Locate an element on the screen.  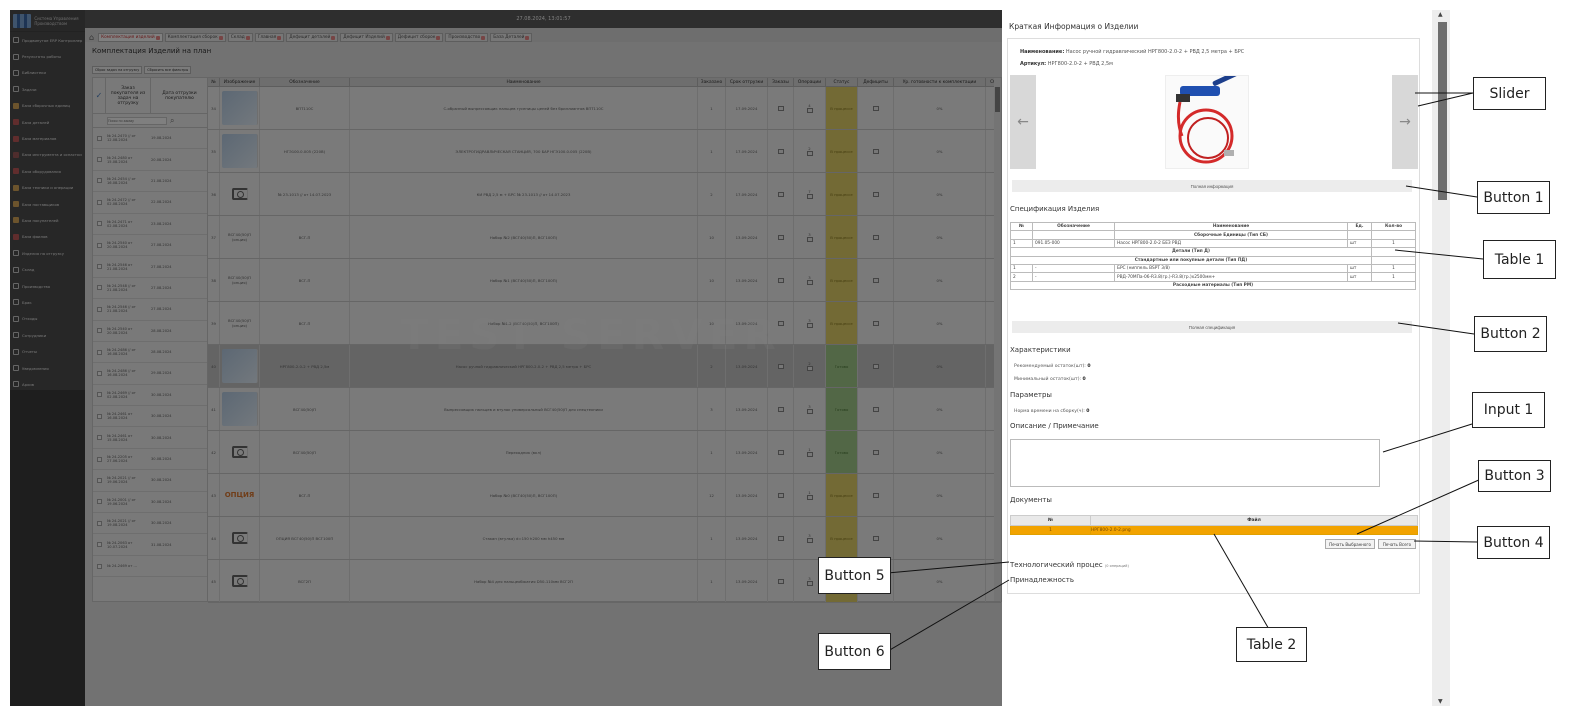
params-title: Параметры is located at coordinates (1031, 395).